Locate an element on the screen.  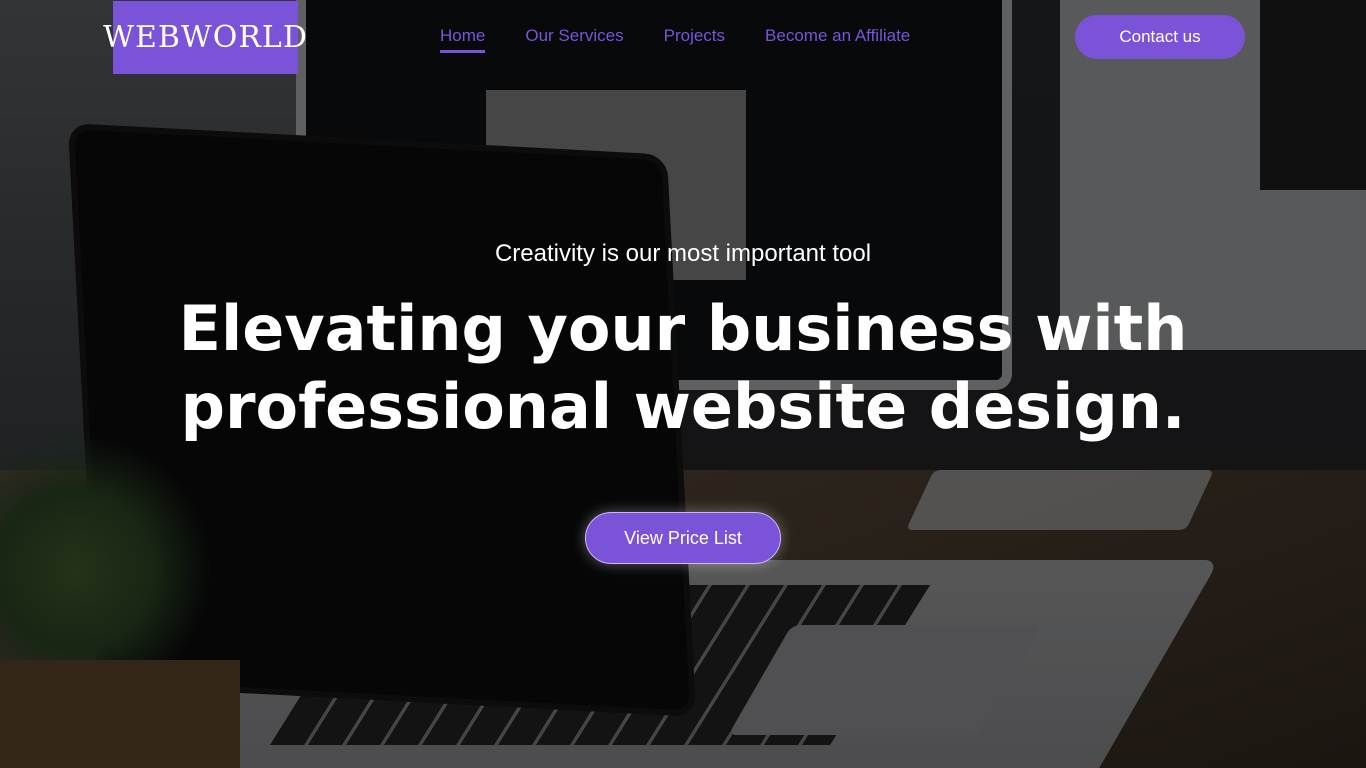
hero-headline-line-2: professional website design. is located at coordinates (683, 406).